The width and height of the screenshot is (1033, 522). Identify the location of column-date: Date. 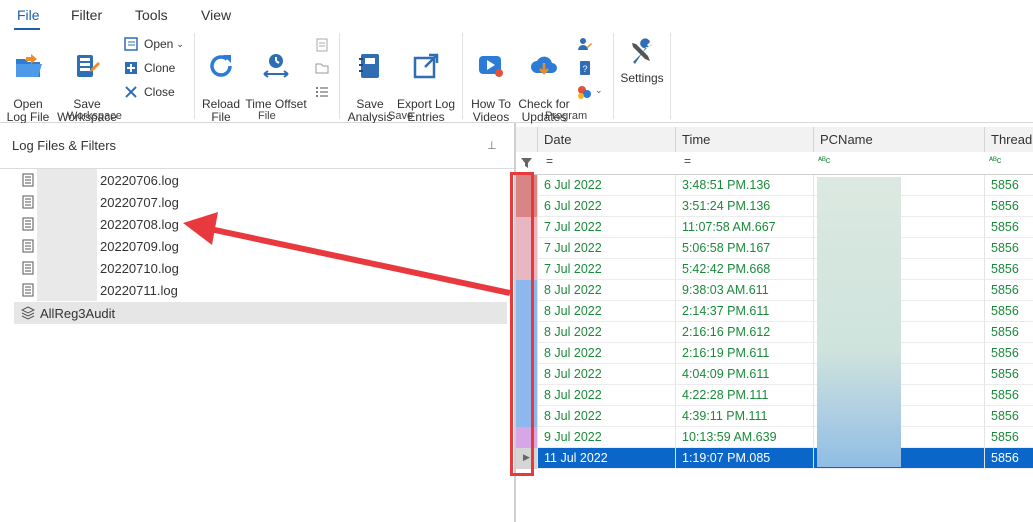
(606, 139).